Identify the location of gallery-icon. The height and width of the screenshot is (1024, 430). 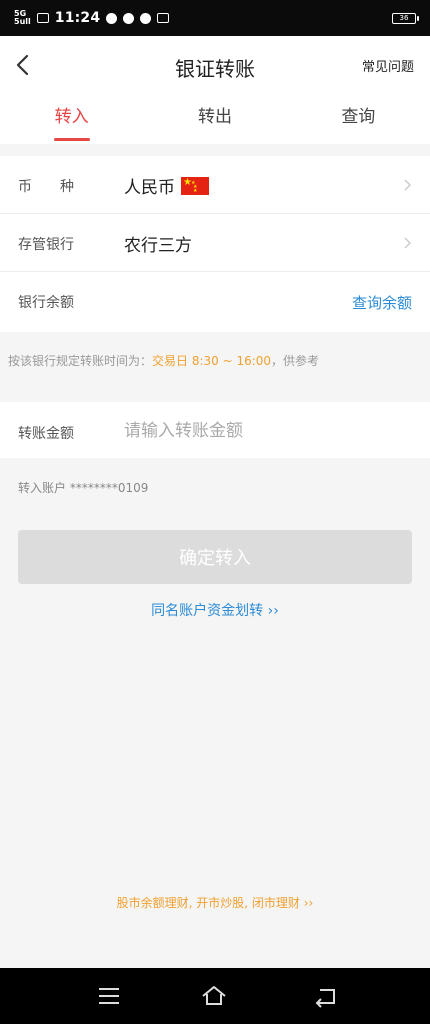
(163, 18).